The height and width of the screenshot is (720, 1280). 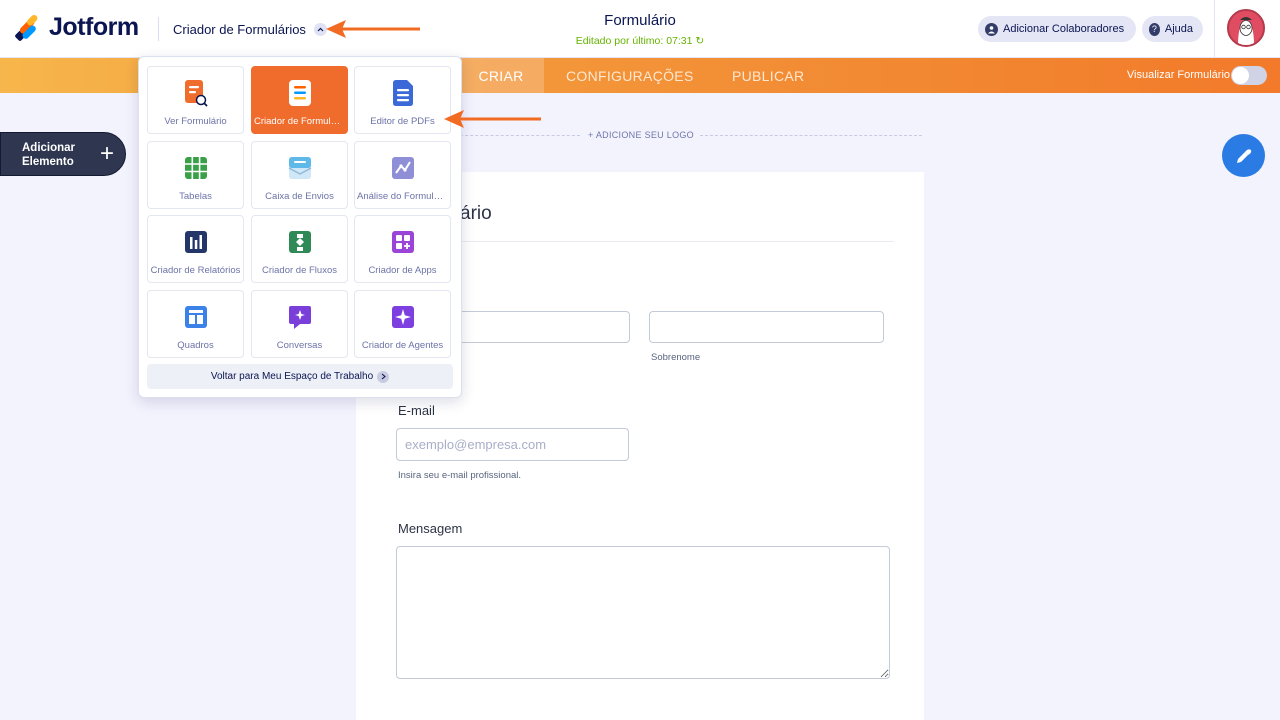 I want to click on agent-builder-icon, so click(x=403, y=317).